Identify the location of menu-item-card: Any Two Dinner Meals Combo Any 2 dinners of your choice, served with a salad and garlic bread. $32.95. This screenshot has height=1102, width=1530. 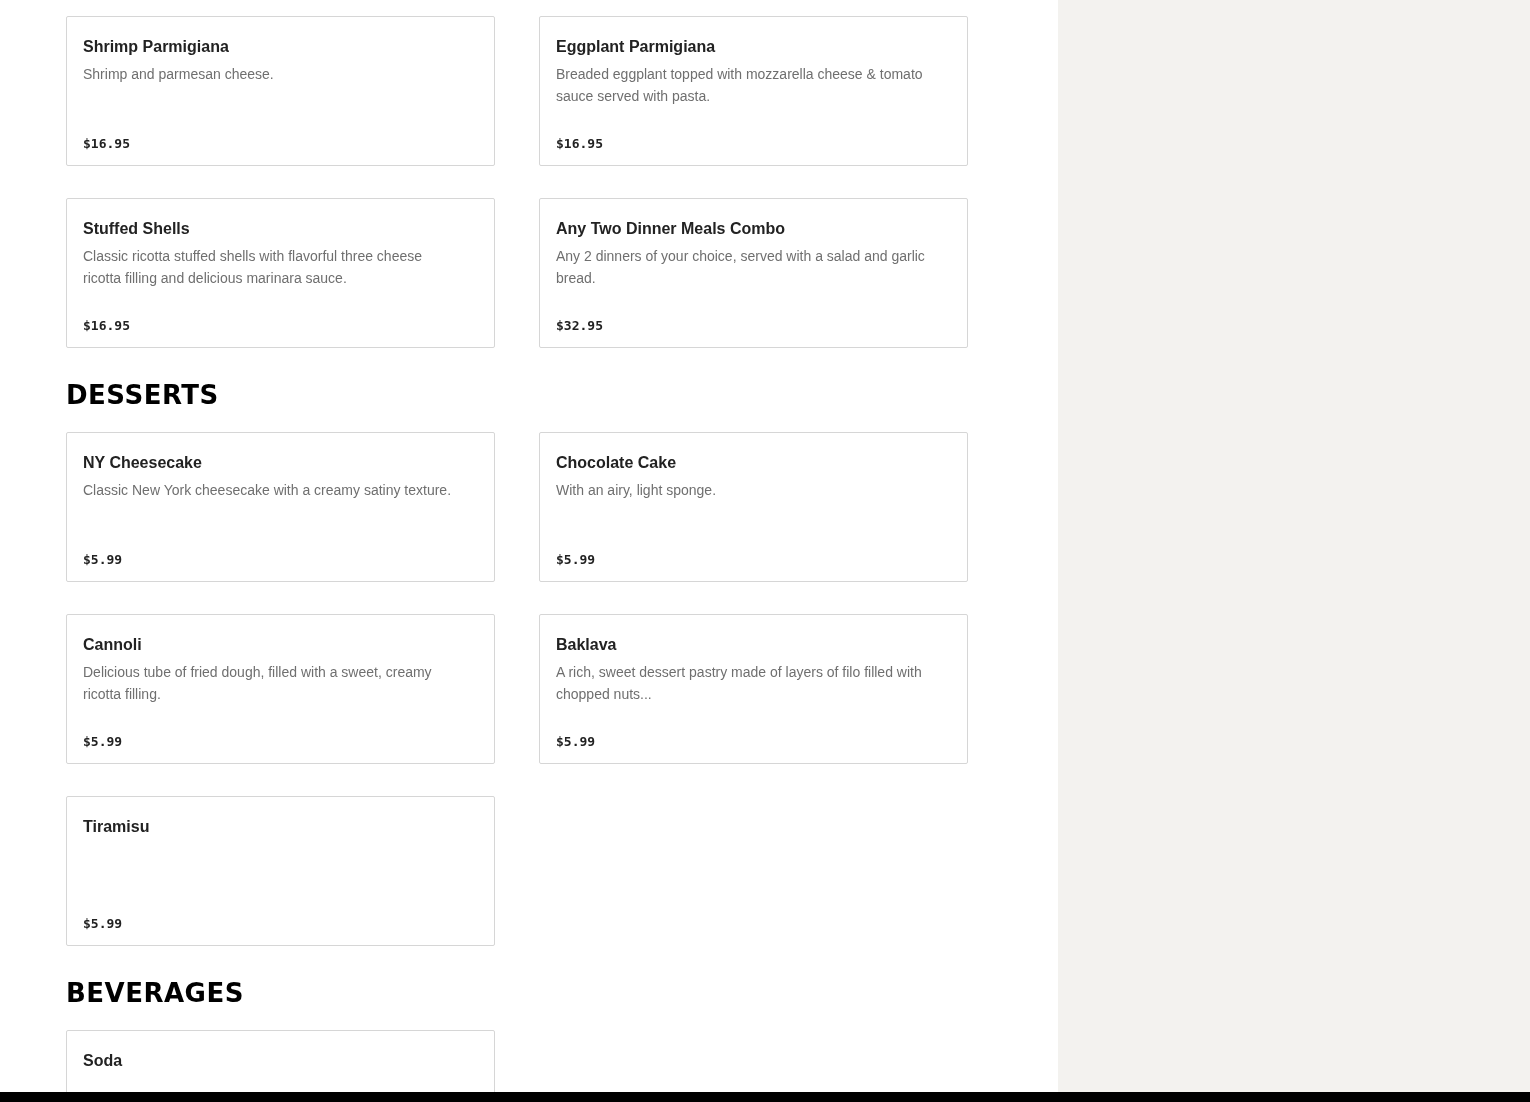
(753, 273).